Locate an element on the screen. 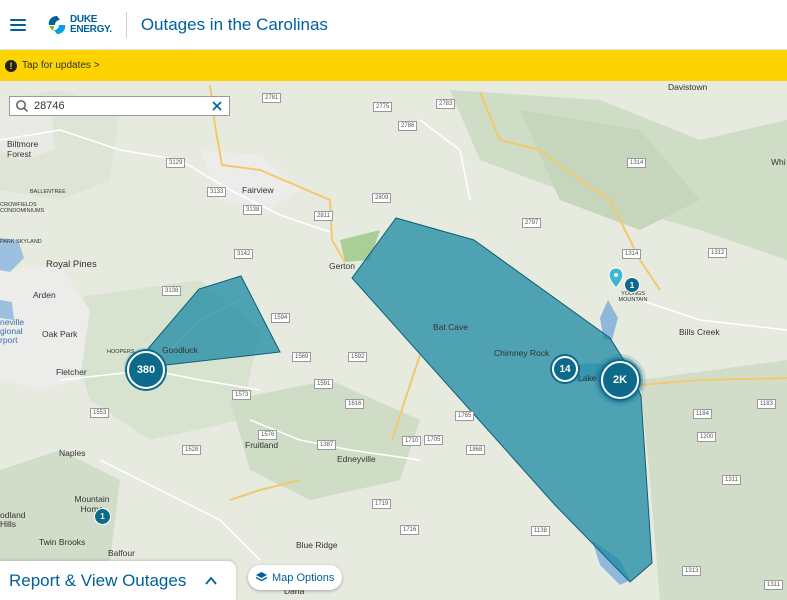  logo-text-line1: DUKE is located at coordinates (84, 19).